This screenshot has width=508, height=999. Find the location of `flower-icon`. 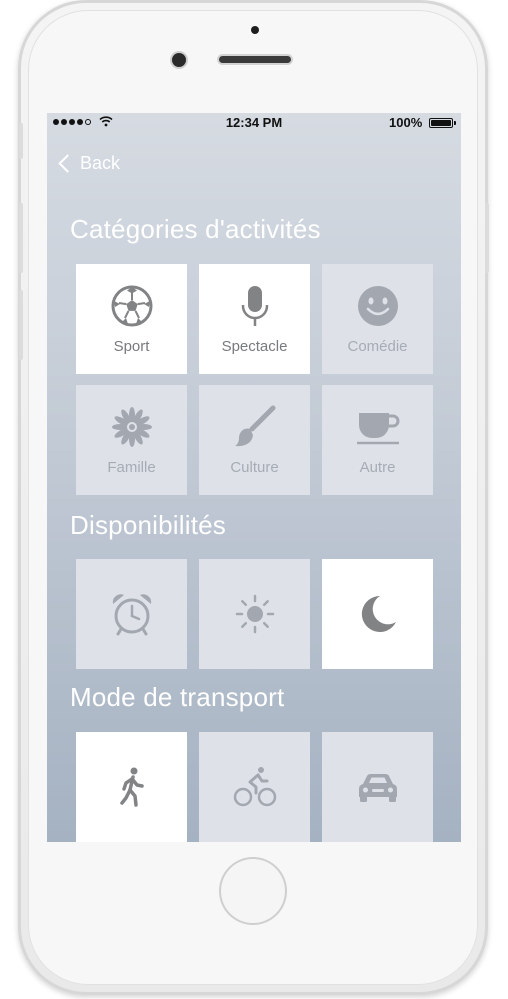

flower-icon is located at coordinates (131, 426).